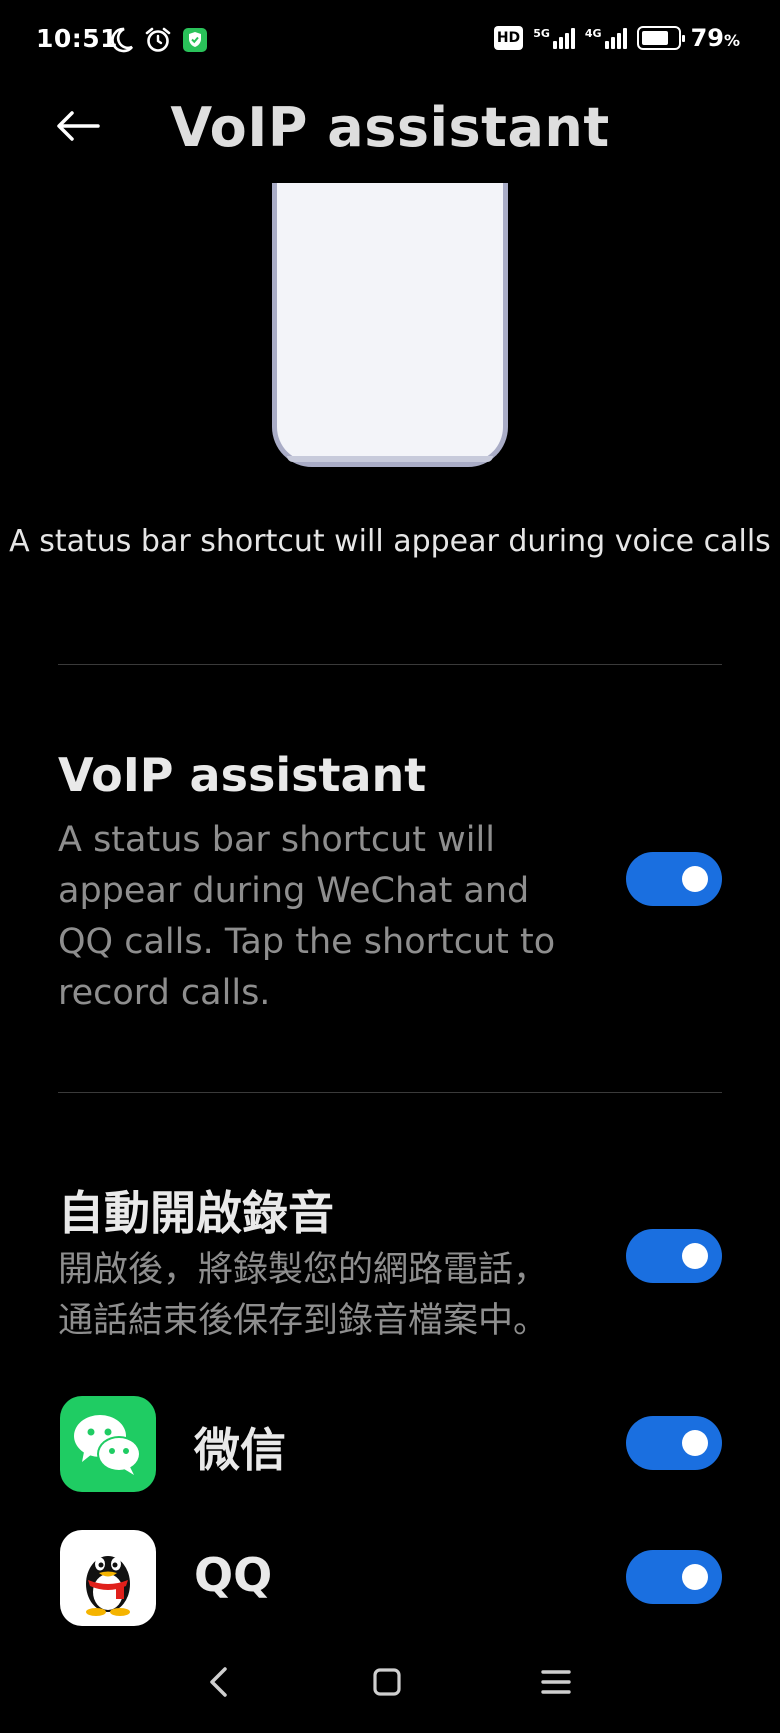  Describe the element at coordinates (108, 1578) in the screenshot. I see `qq-penguin-icon` at that location.